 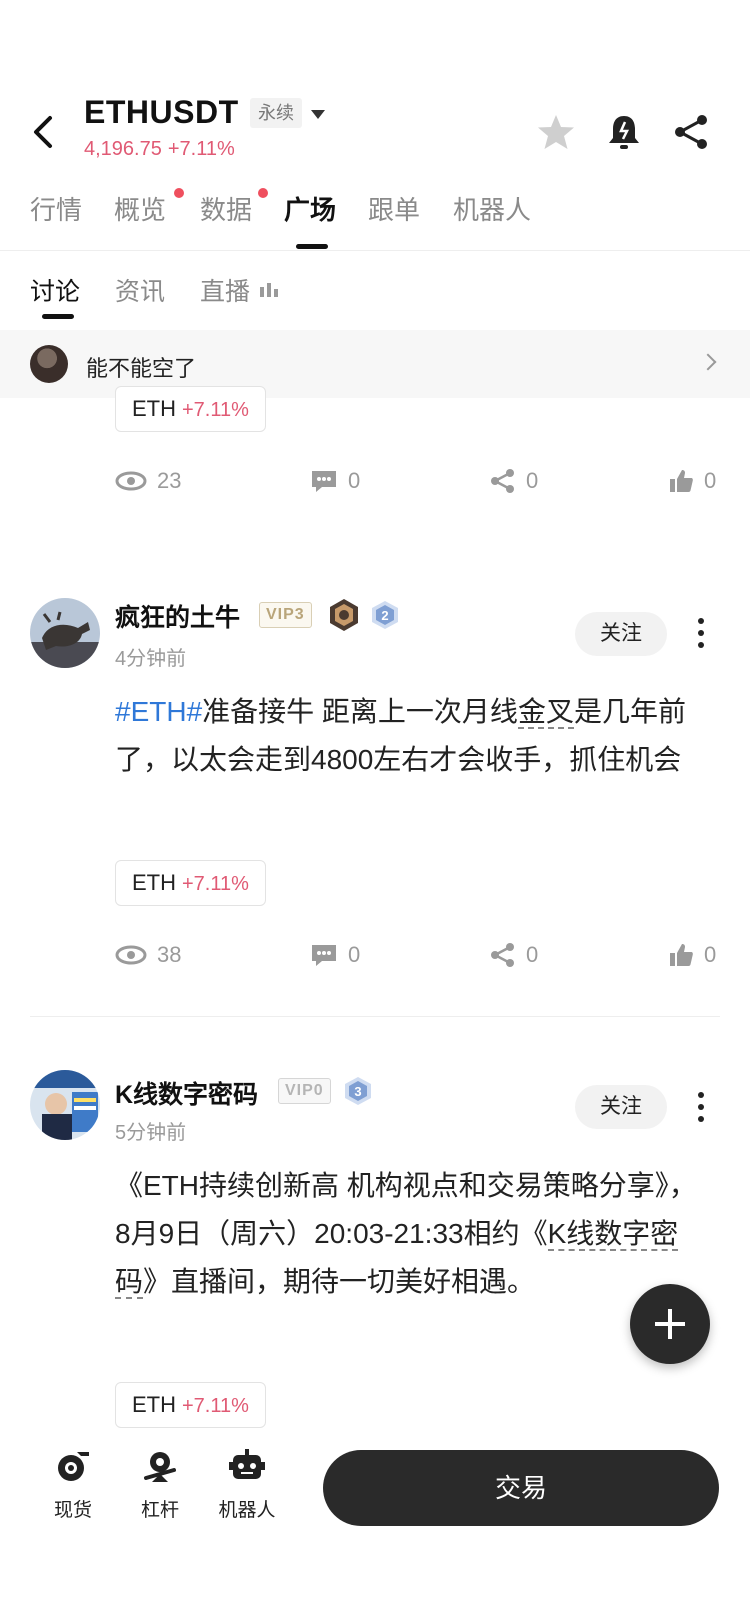 I want to click on chevron-left-icon, so click(x=43, y=132).